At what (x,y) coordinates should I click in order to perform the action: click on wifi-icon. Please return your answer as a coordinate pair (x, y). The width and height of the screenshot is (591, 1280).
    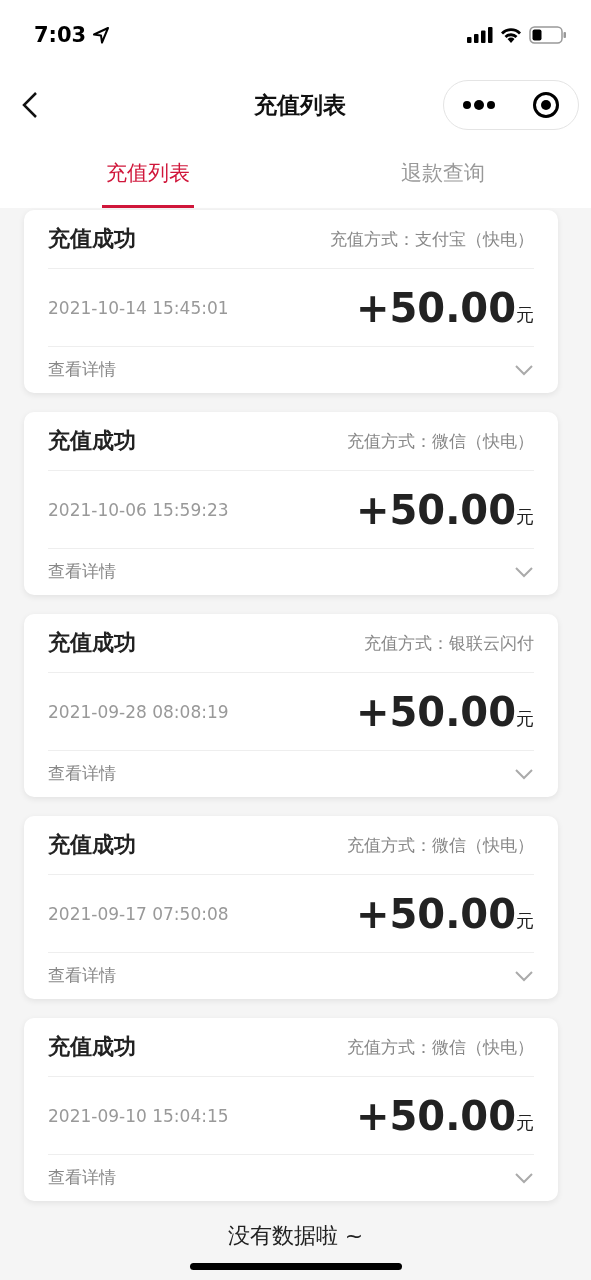
    Looking at the image, I should click on (511, 35).